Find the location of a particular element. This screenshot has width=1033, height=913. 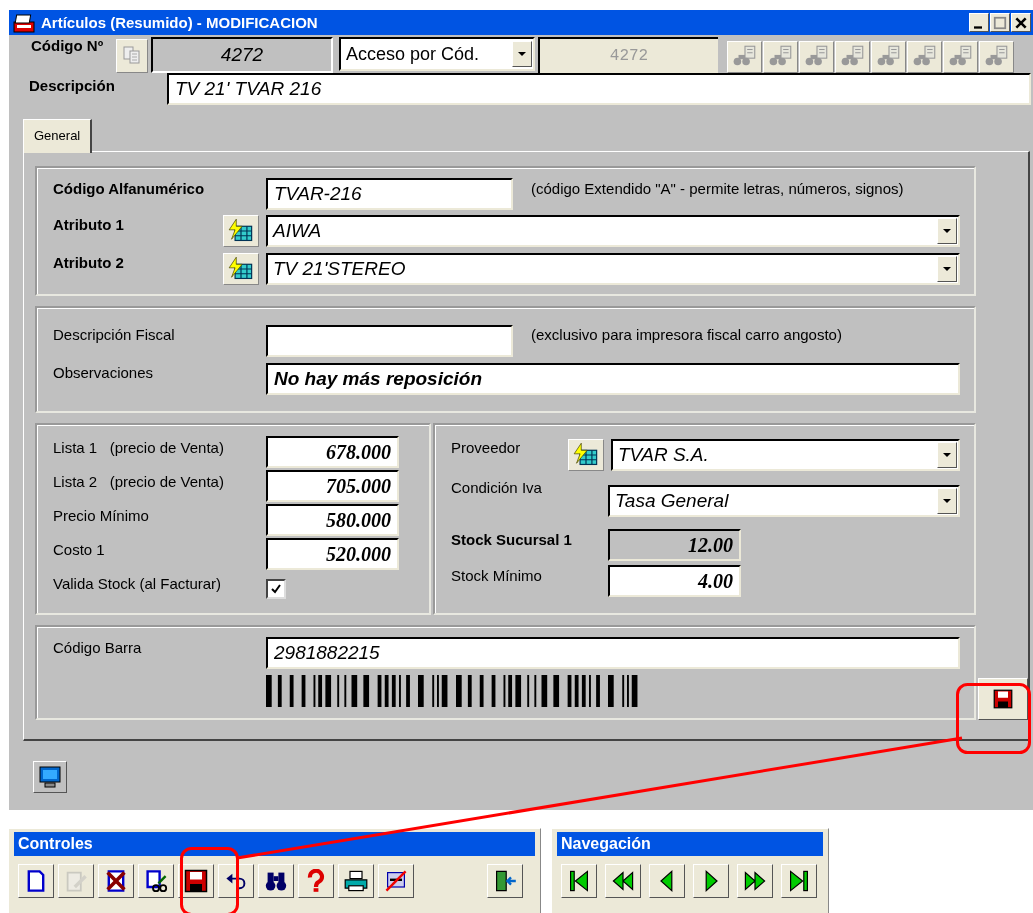

access-mode-dropdown: Acceso por Cód. is located at coordinates (437, 54).